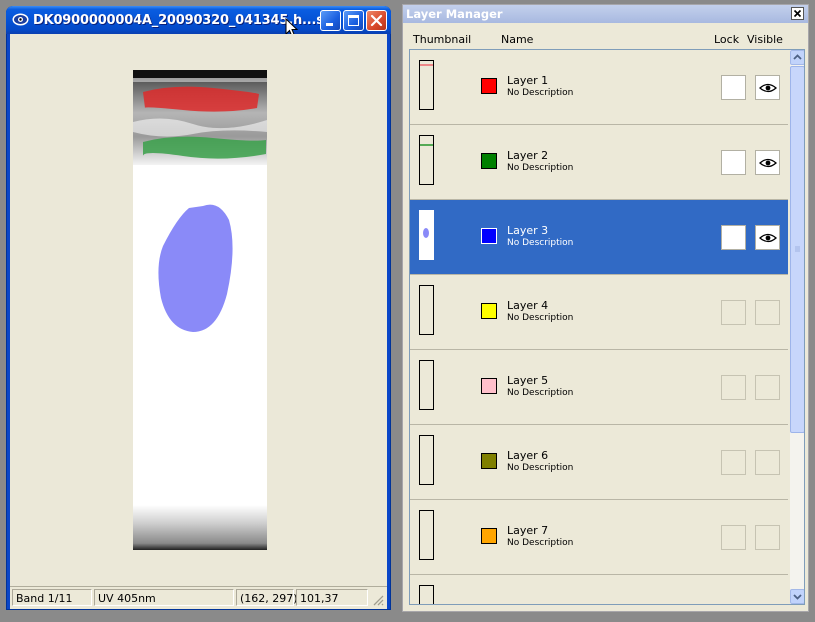 This screenshot has height=622, width=815. I want to click on layer-list-header: Thumbnail Name Lock Visible, so click(607, 40).